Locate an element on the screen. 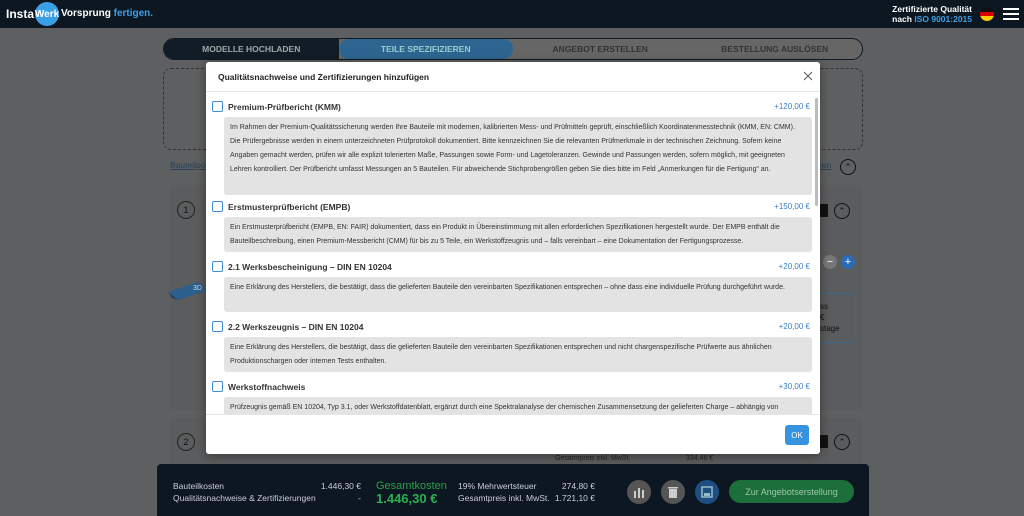 This screenshot has width=1024, height=516. factory-certificate-2-1-checkbox is located at coordinates (217, 266).